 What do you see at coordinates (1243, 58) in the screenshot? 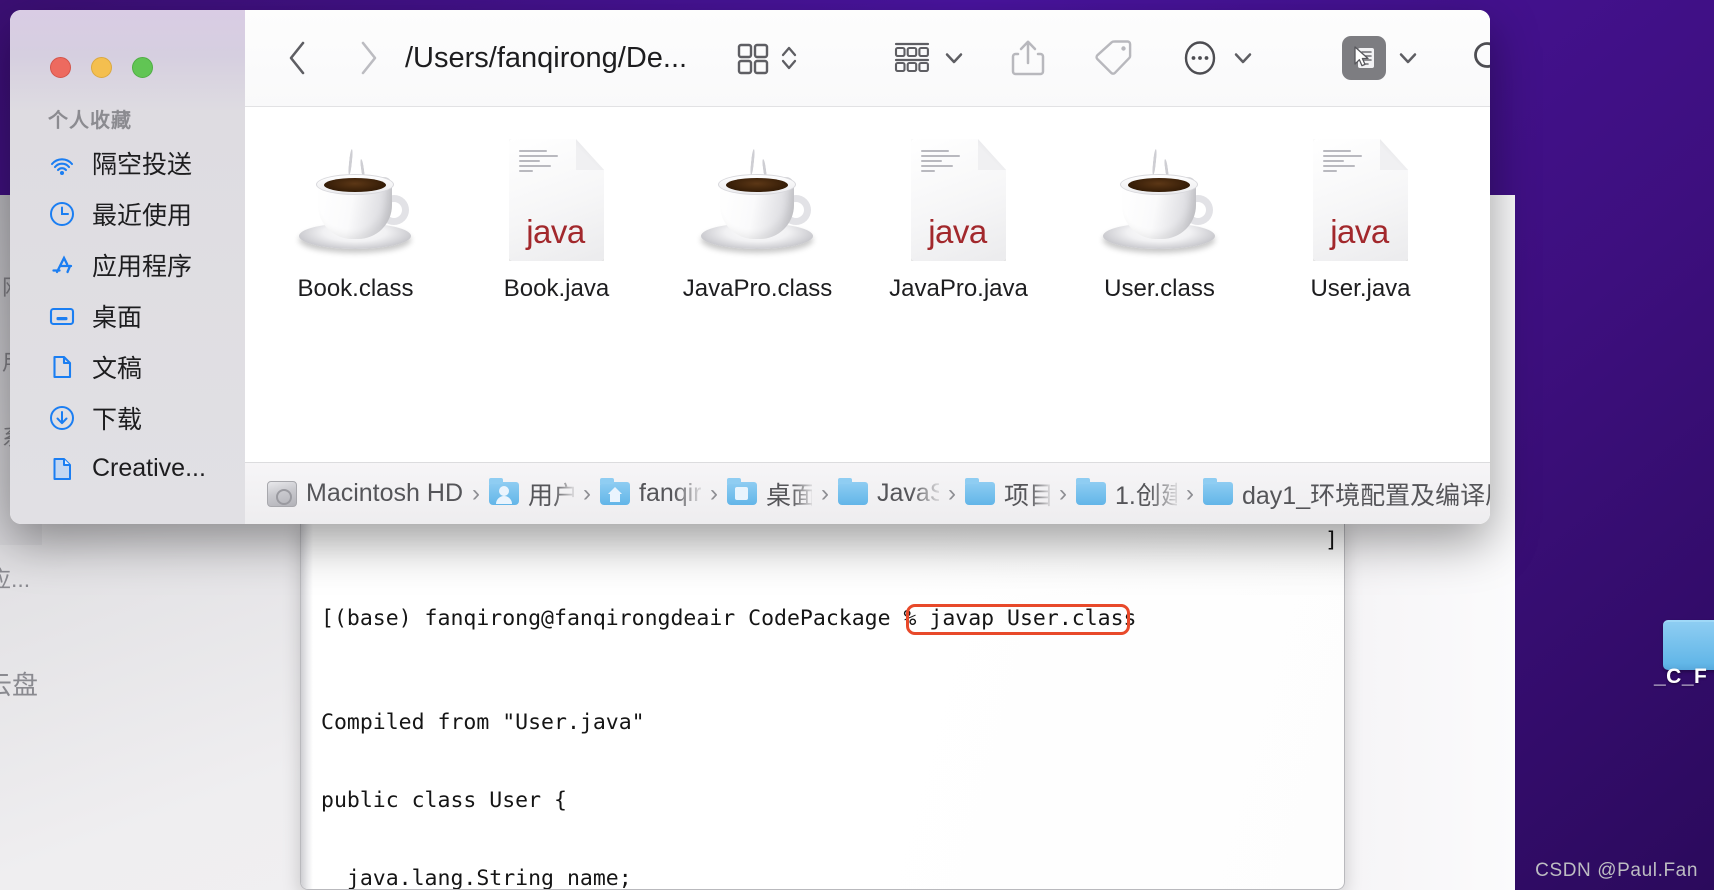
I see `more-chevron-down-icon` at bounding box center [1243, 58].